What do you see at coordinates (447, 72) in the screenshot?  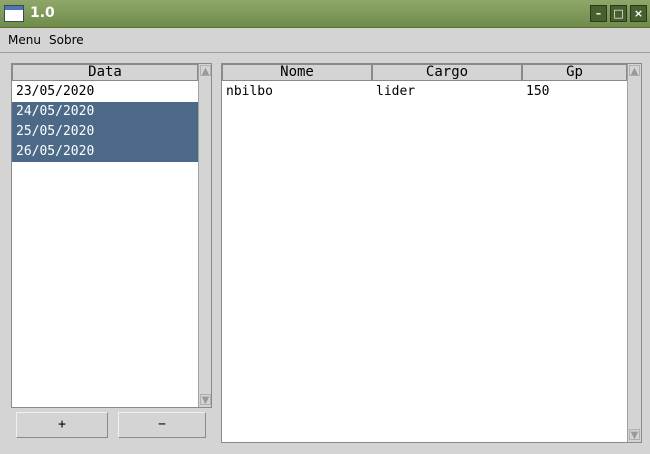 I see `column-header-cargo: Cargo` at bounding box center [447, 72].